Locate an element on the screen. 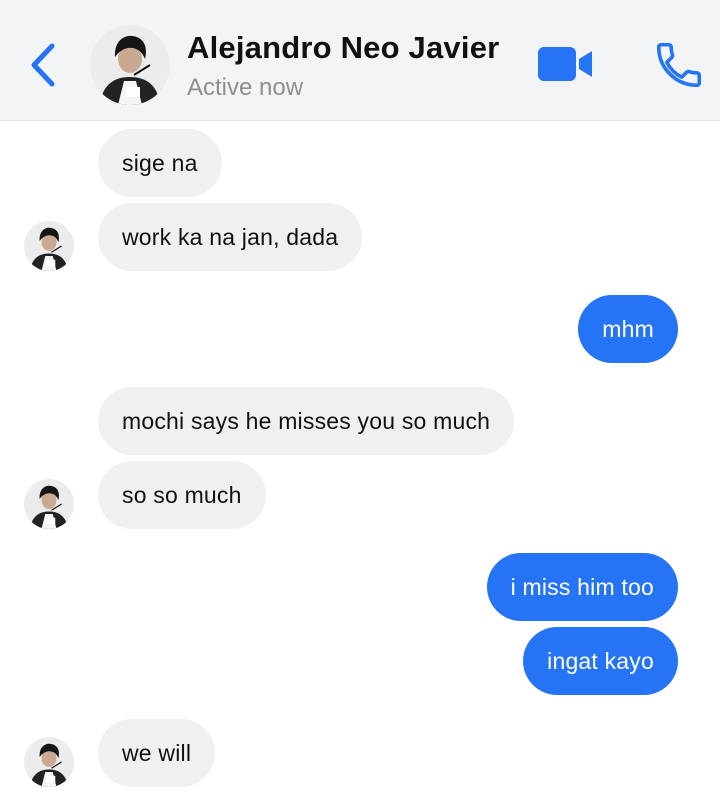 The height and width of the screenshot is (804, 720). message-bubble-outgoing: ingat kayo is located at coordinates (600, 661).